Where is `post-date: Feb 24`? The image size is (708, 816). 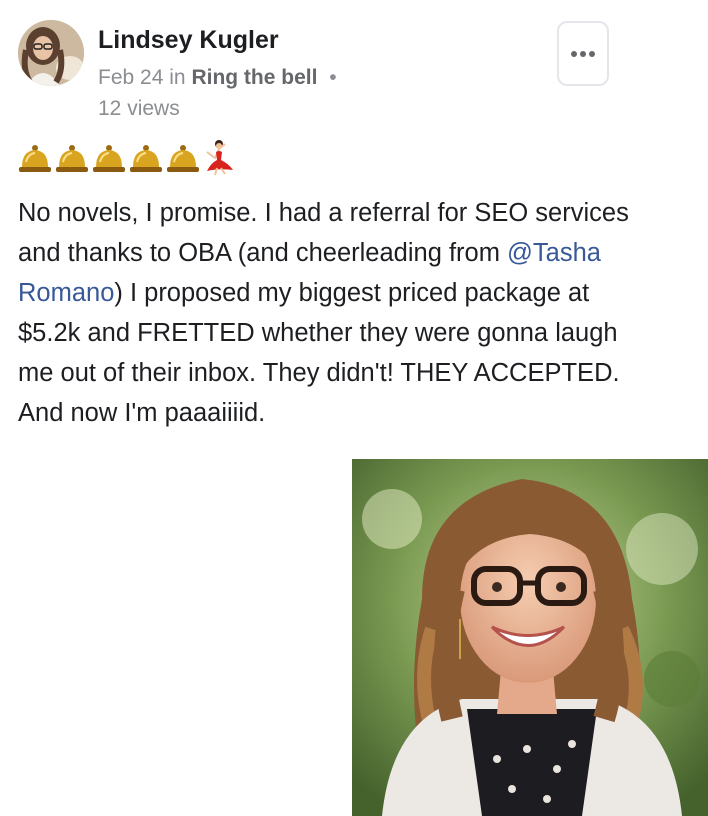 post-date: Feb 24 is located at coordinates (130, 77).